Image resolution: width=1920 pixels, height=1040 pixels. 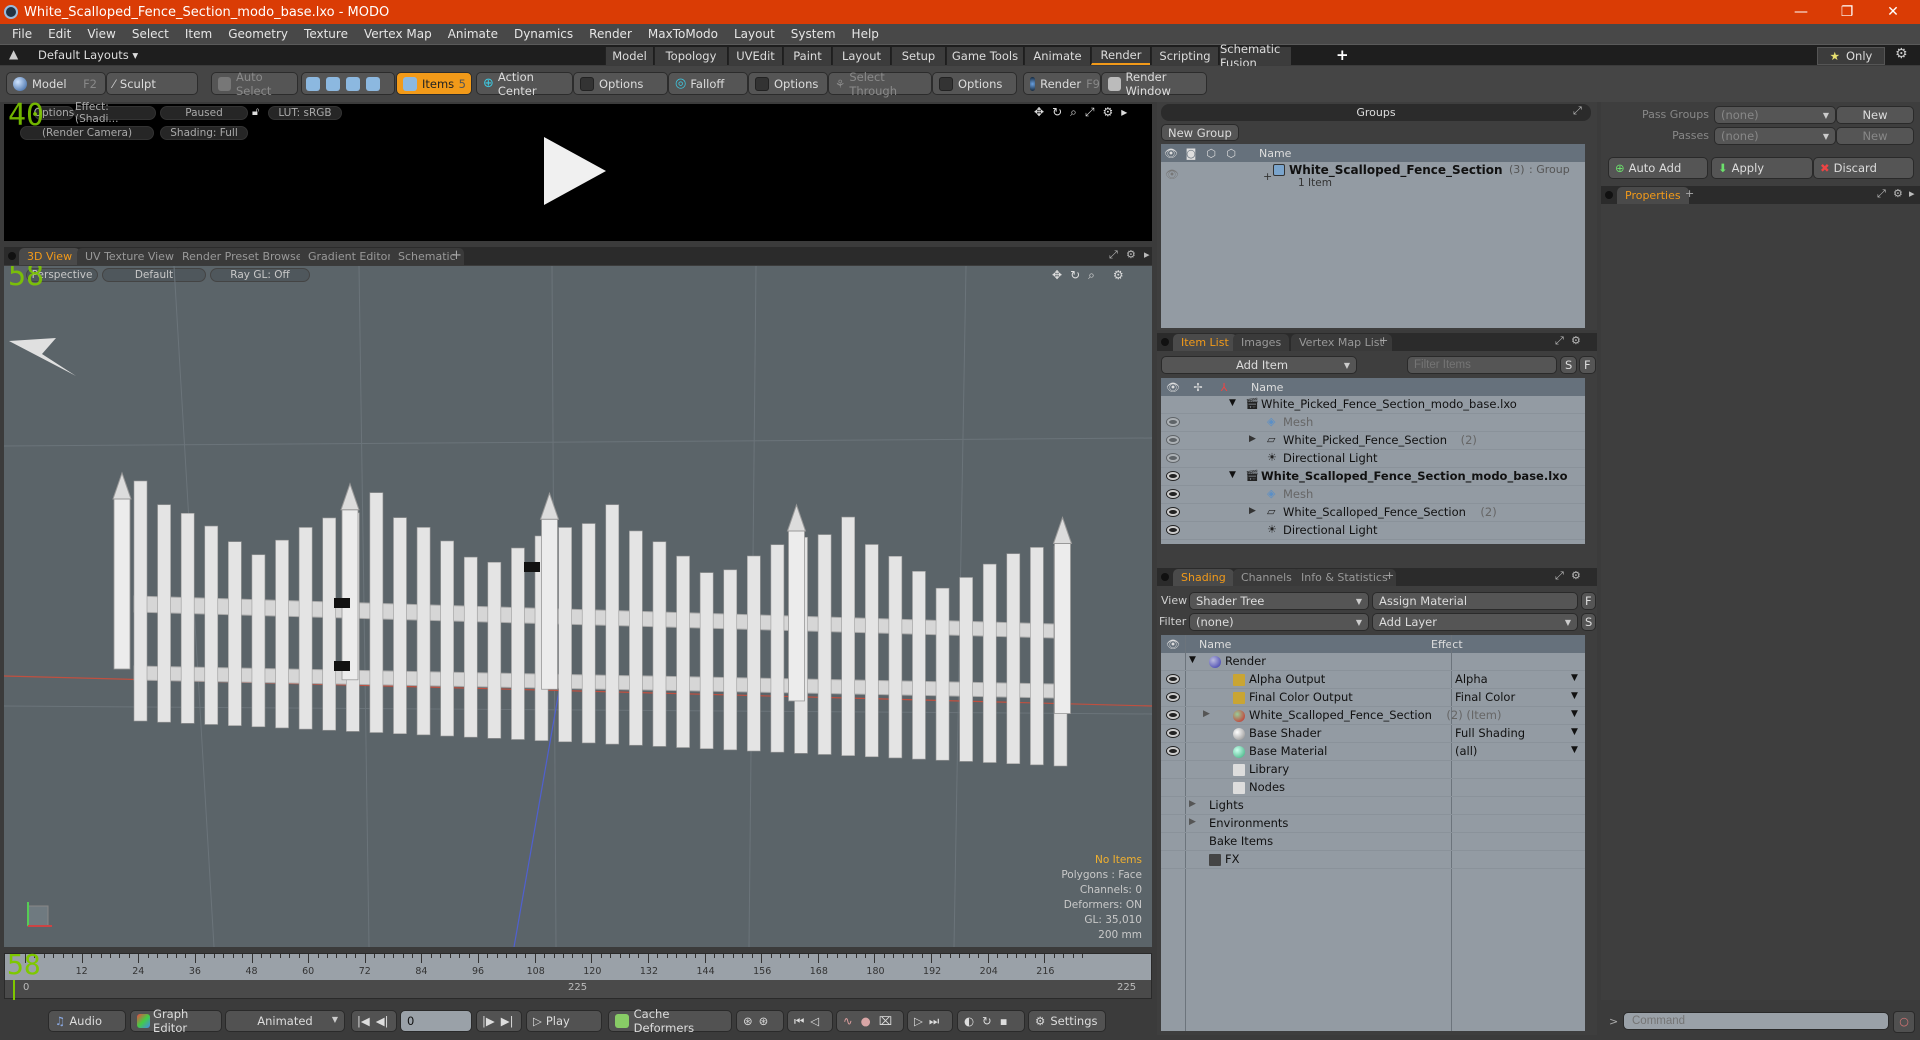 What do you see at coordinates (1172, 174) in the screenshot?
I see `visibility-icon: 👁︎` at bounding box center [1172, 174].